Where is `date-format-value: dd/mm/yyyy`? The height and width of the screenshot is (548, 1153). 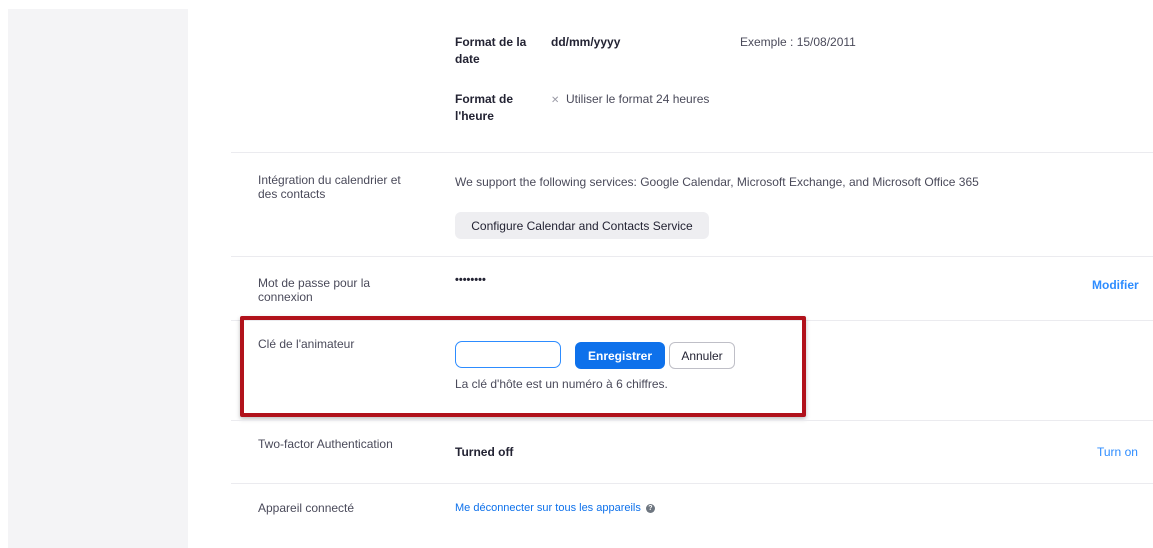 date-format-value: dd/mm/yyyy is located at coordinates (586, 42).